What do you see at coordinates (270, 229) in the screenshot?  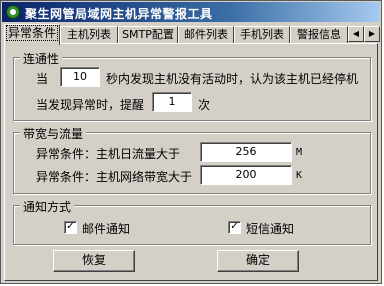 I see `sms-notify-label: 短信通知` at bounding box center [270, 229].